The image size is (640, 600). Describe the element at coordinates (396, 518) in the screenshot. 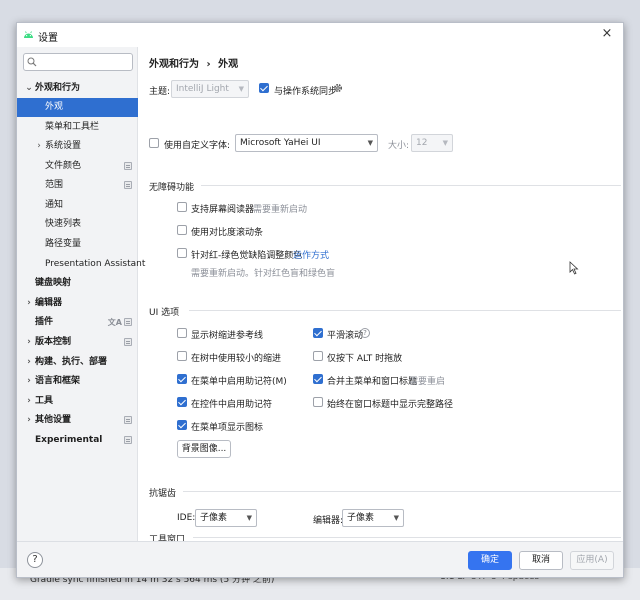

I see `dropdown-arrow-icon: ▼` at that location.